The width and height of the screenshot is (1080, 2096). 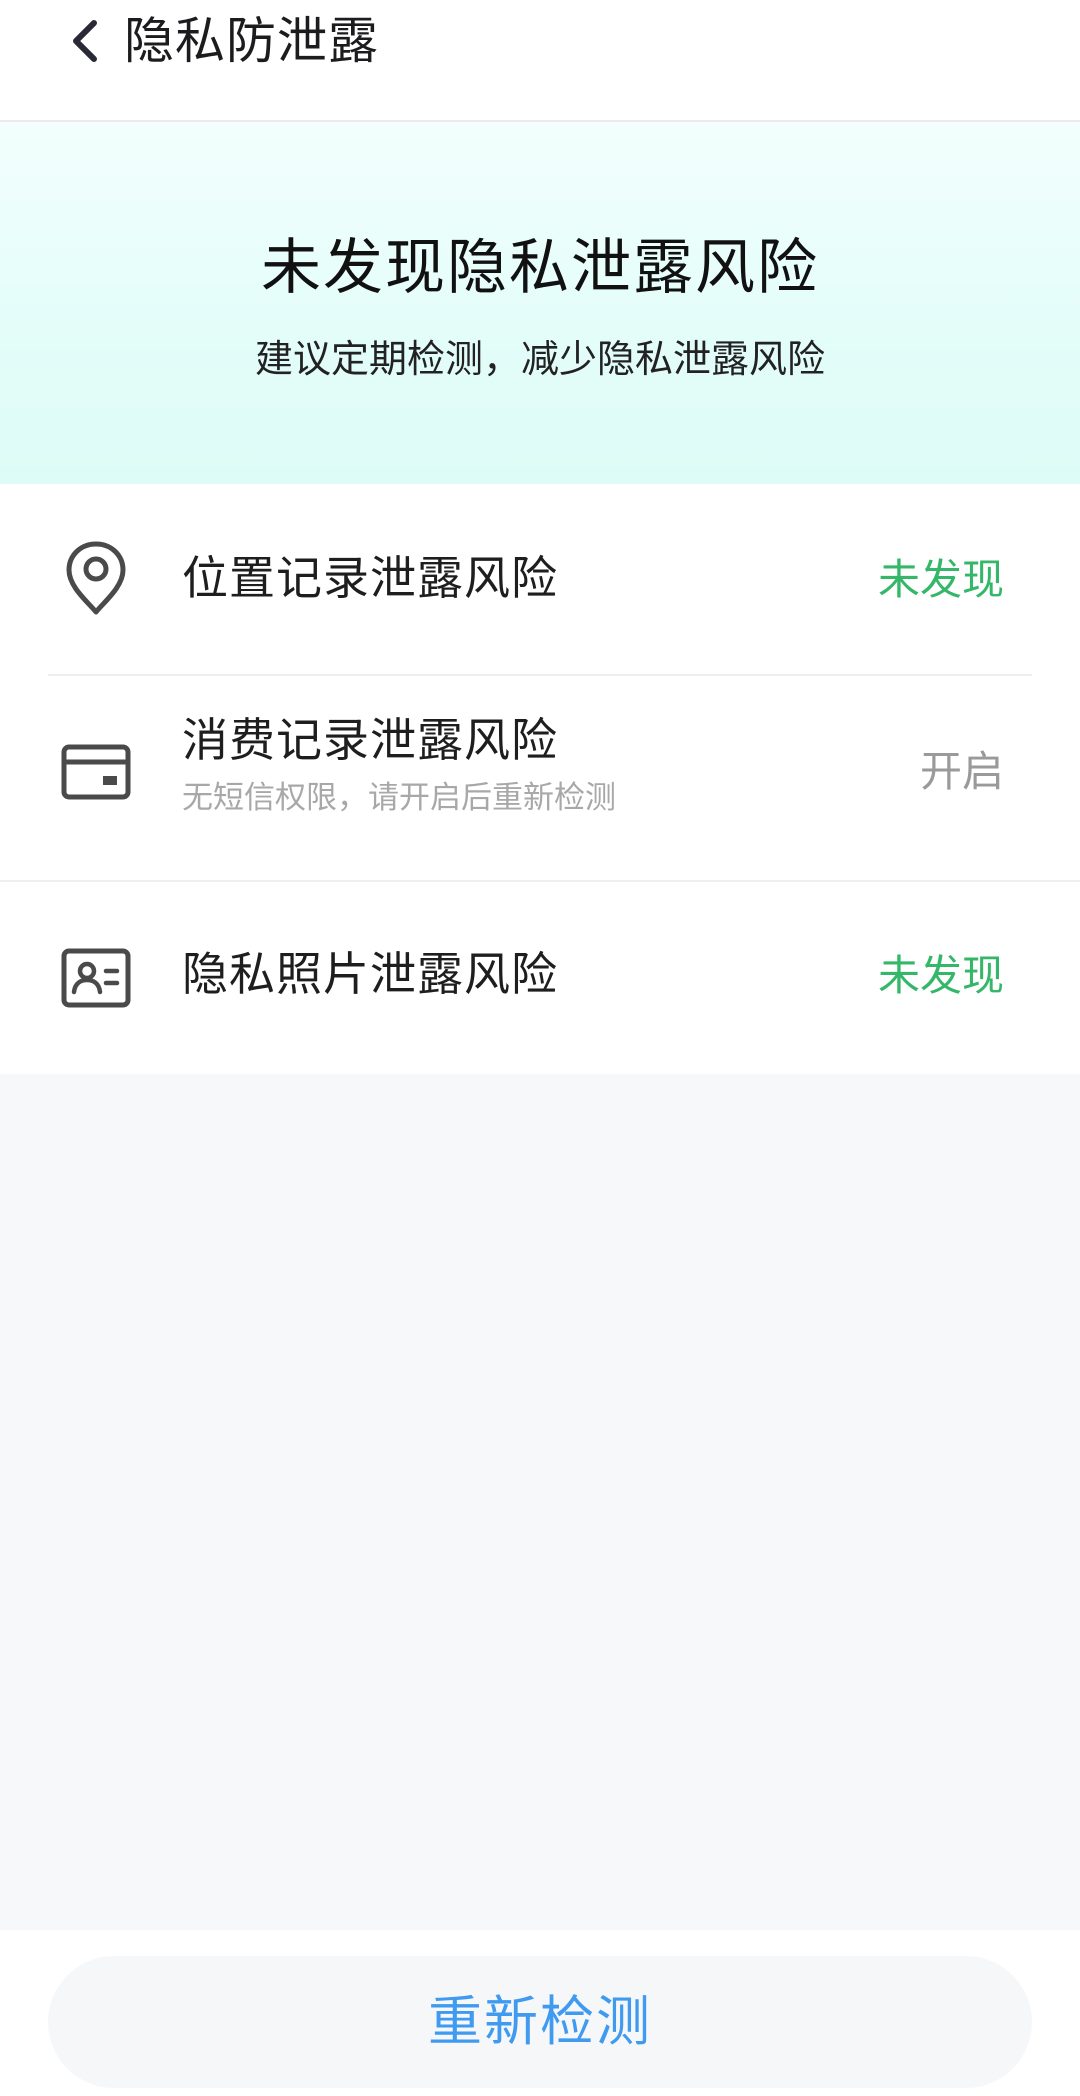 What do you see at coordinates (96, 578) in the screenshot?
I see `location-pin-icon` at bounding box center [96, 578].